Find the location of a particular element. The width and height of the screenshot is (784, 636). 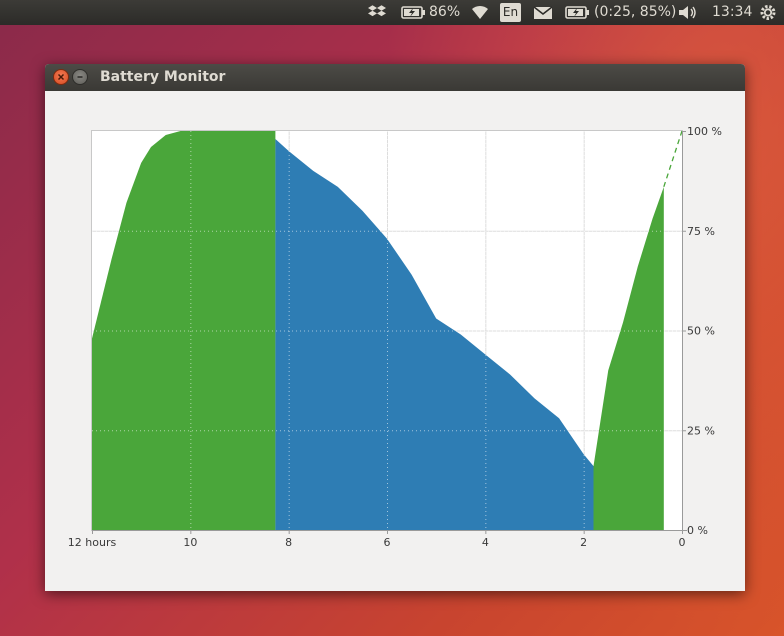

battery-percent: 86% is located at coordinates (444, 12).